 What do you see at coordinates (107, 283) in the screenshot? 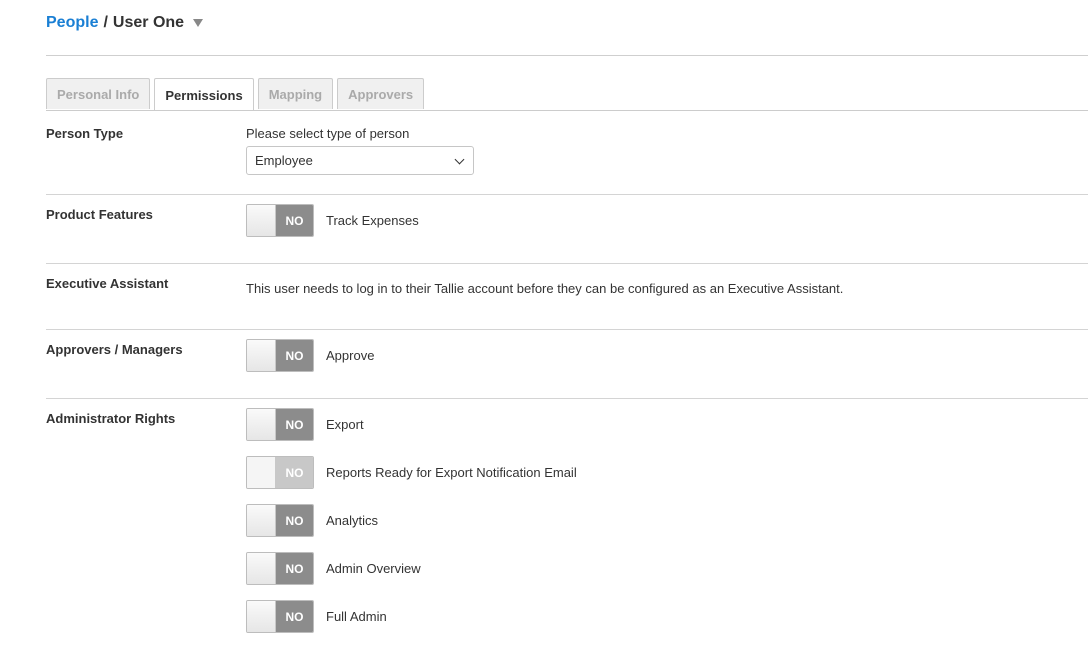
I see `executive-assistant-label: Executive Assistant` at bounding box center [107, 283].